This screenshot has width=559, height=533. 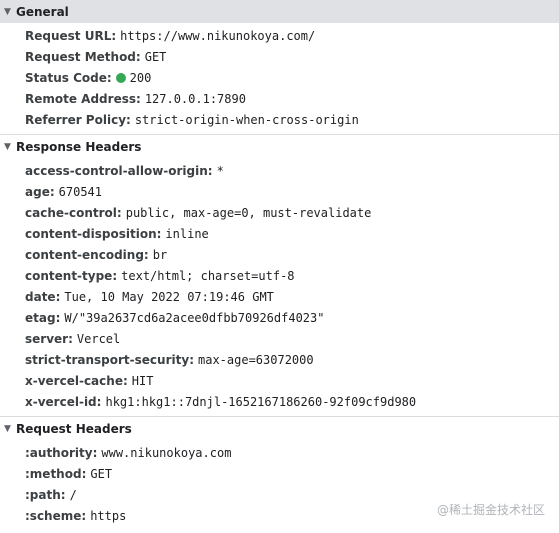 What do you see at coordinates (84, 254) in the screenshot?
I see `row-key: content-encoding` at bounding box center [84, 254].